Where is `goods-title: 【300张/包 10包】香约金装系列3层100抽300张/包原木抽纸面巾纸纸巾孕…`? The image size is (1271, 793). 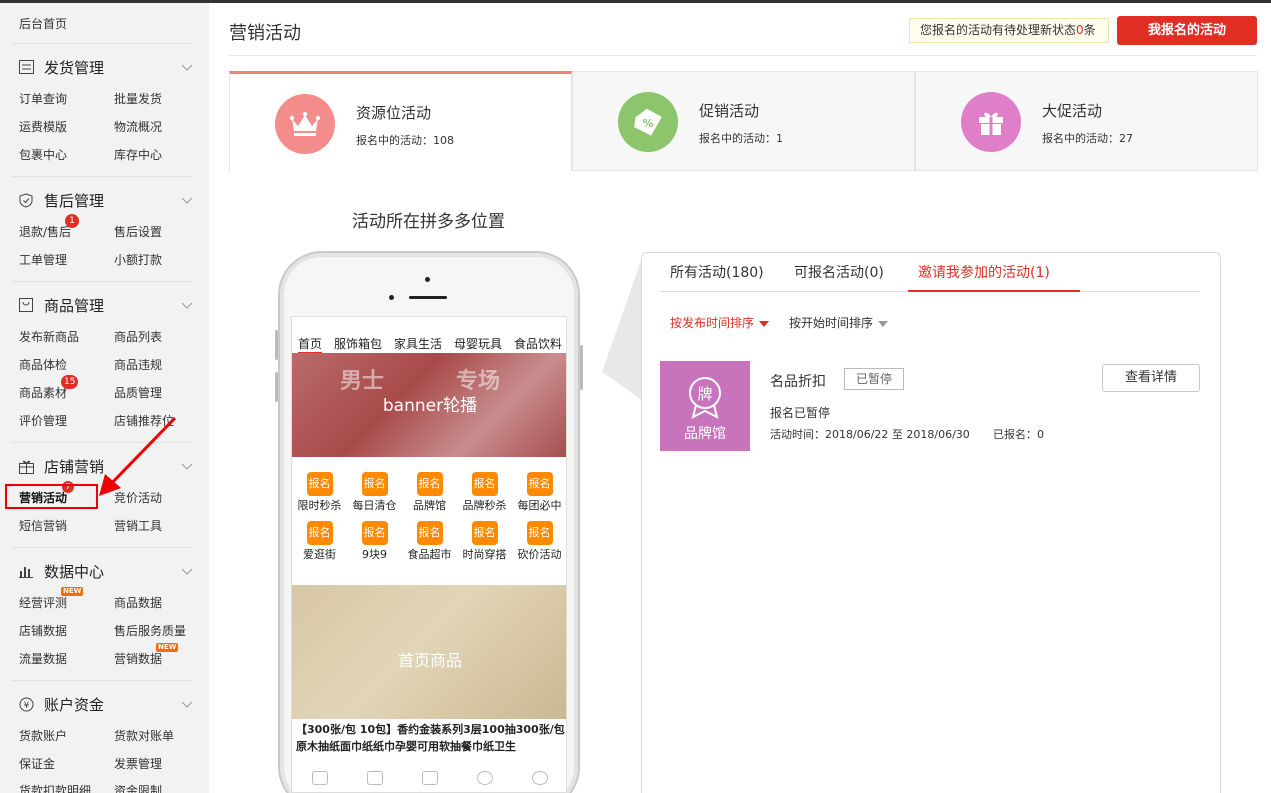 goods-title: 【300张/包 10包】香约金装系列3层100抽300张/包原木抽纸面巾纸纸巾孕… is located at coordinates (431, 738).